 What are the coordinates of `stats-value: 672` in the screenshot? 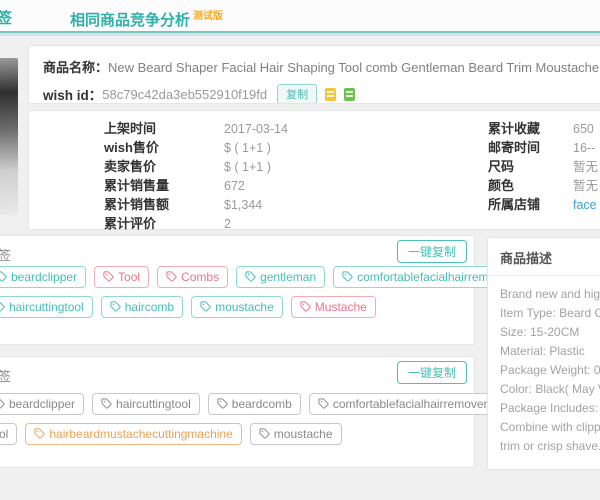 It's located at (234, 186).